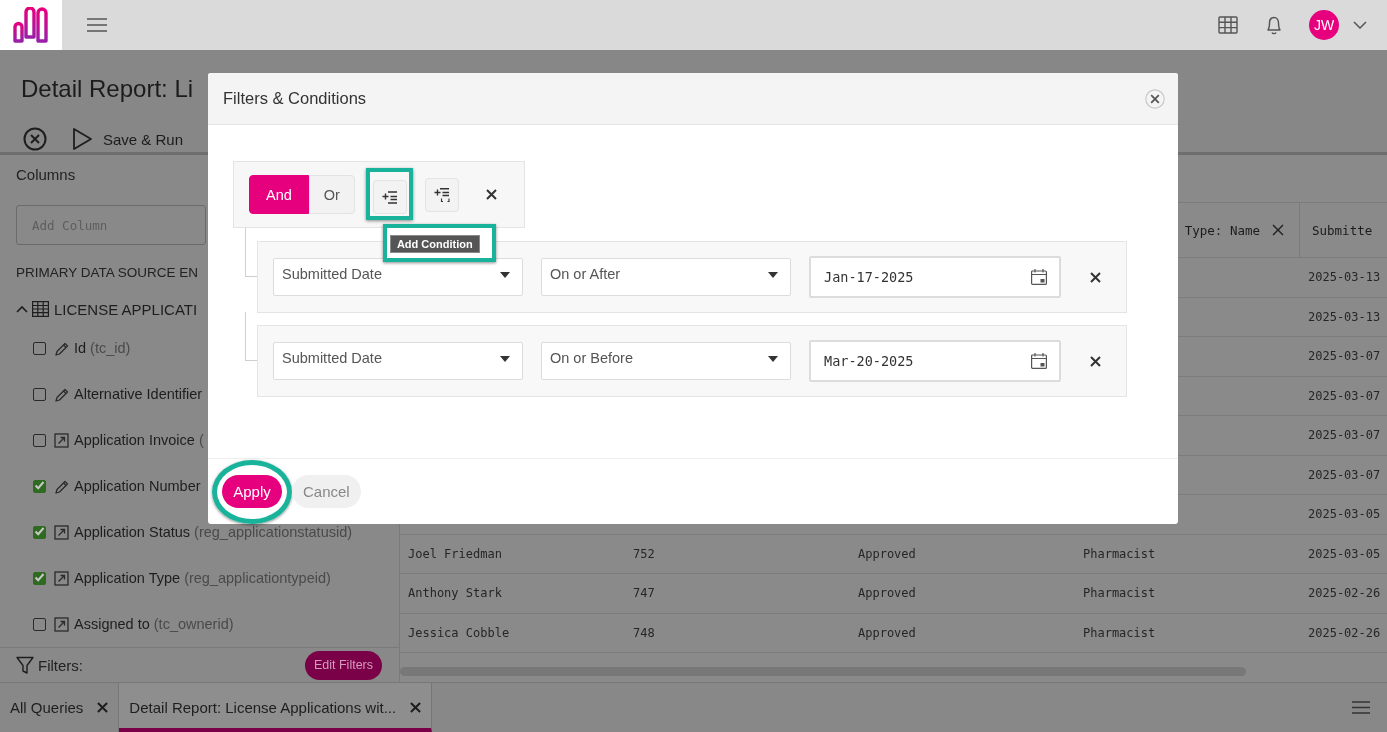 The image size is (1387, 732). What do you see at coordinates (40, 309) in the screenshot?
I see `table-icon` at bounding box center [40, 309].